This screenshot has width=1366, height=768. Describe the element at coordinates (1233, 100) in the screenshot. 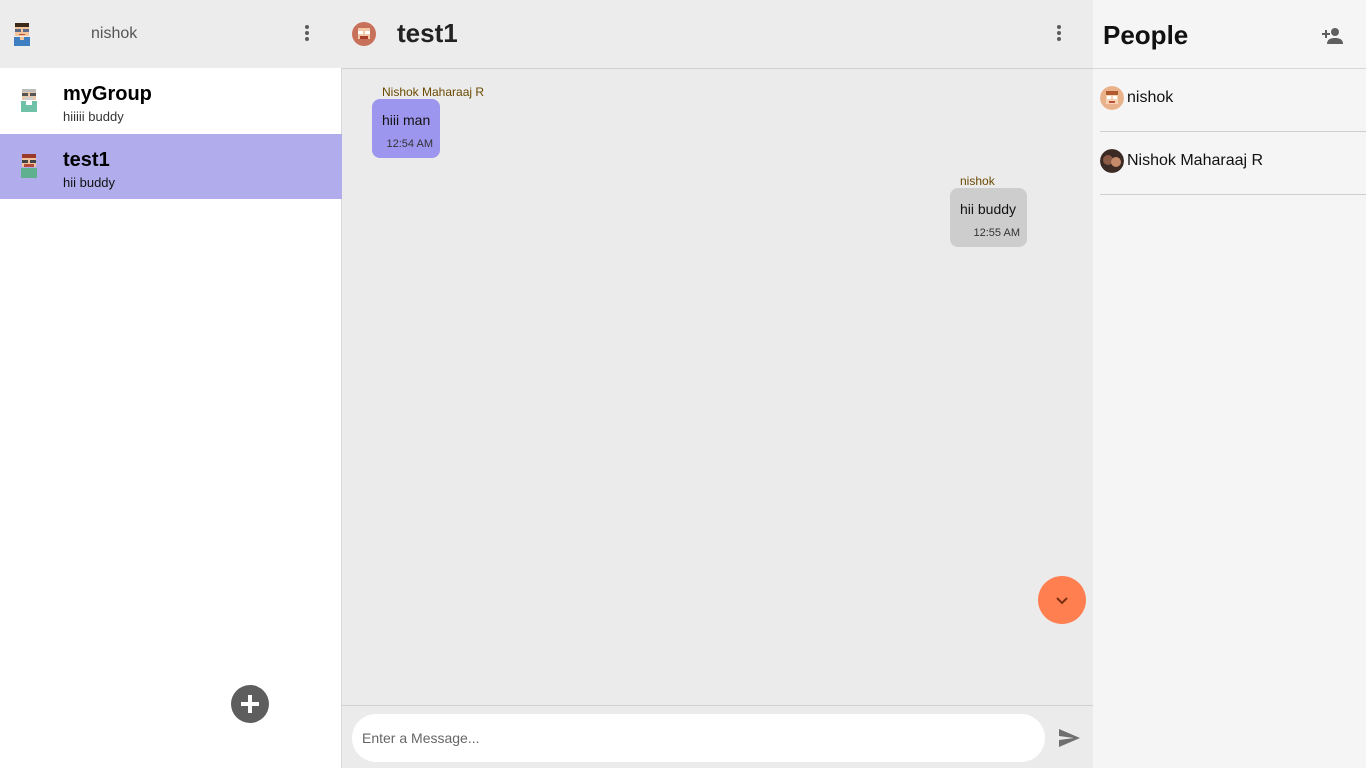

I see `people-list-item: nishok` at that location.